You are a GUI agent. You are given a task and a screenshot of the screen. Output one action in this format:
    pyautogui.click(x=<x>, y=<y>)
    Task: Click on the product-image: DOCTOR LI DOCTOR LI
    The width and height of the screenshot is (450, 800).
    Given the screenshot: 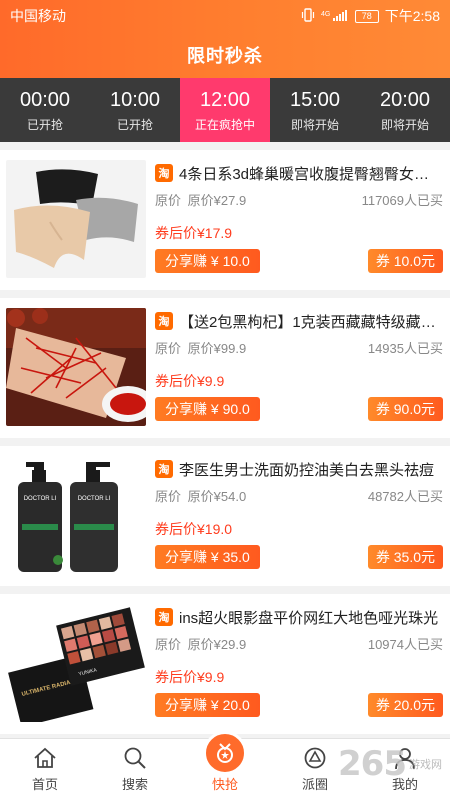 What is the action you would take?
    pyautogui.click(x=76, y=515)
    